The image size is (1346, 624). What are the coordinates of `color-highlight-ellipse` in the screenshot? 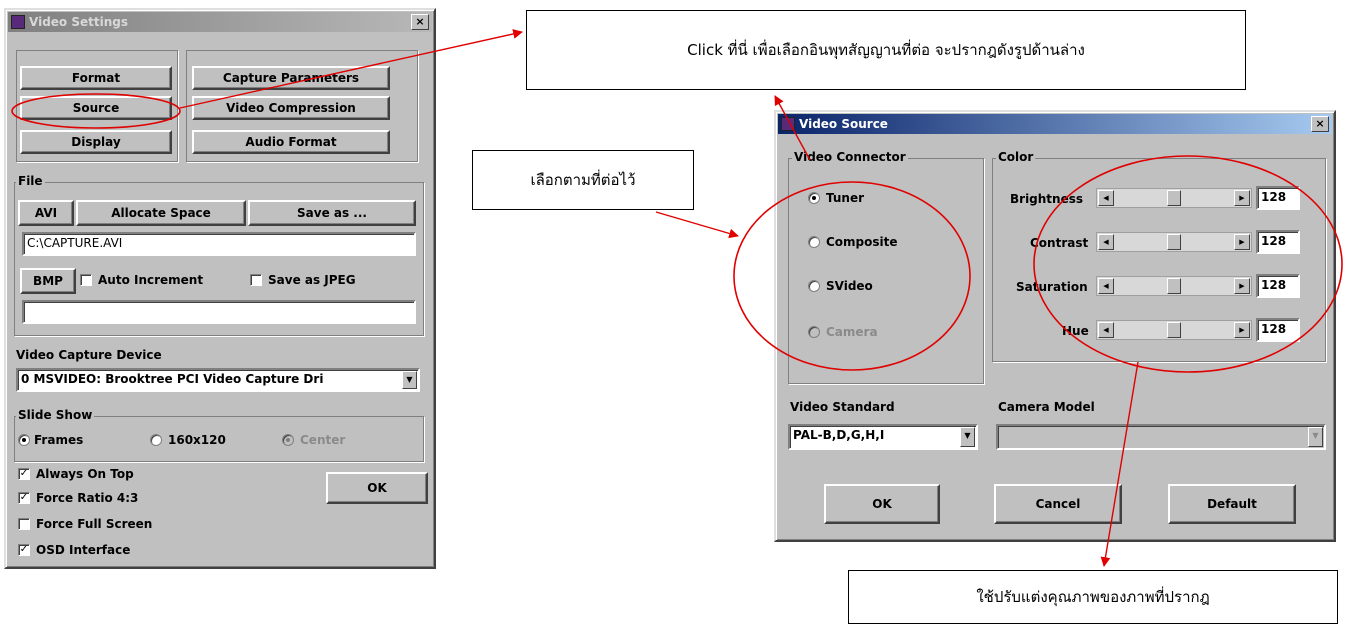 It's located at (1188, 264).